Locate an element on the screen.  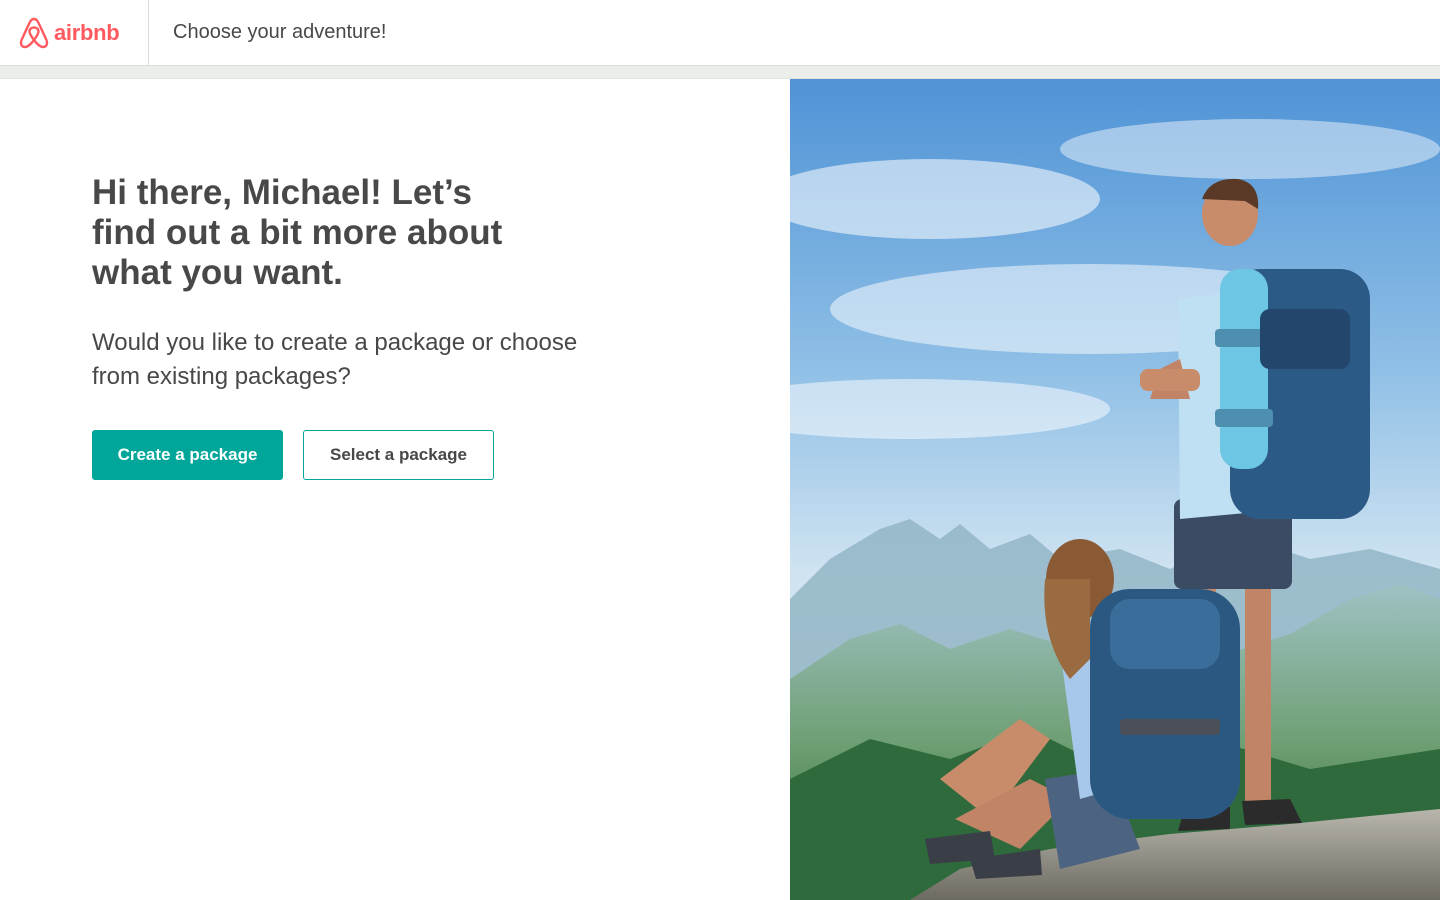
airbnb-belo-icon is located at coordinates (34, 32).